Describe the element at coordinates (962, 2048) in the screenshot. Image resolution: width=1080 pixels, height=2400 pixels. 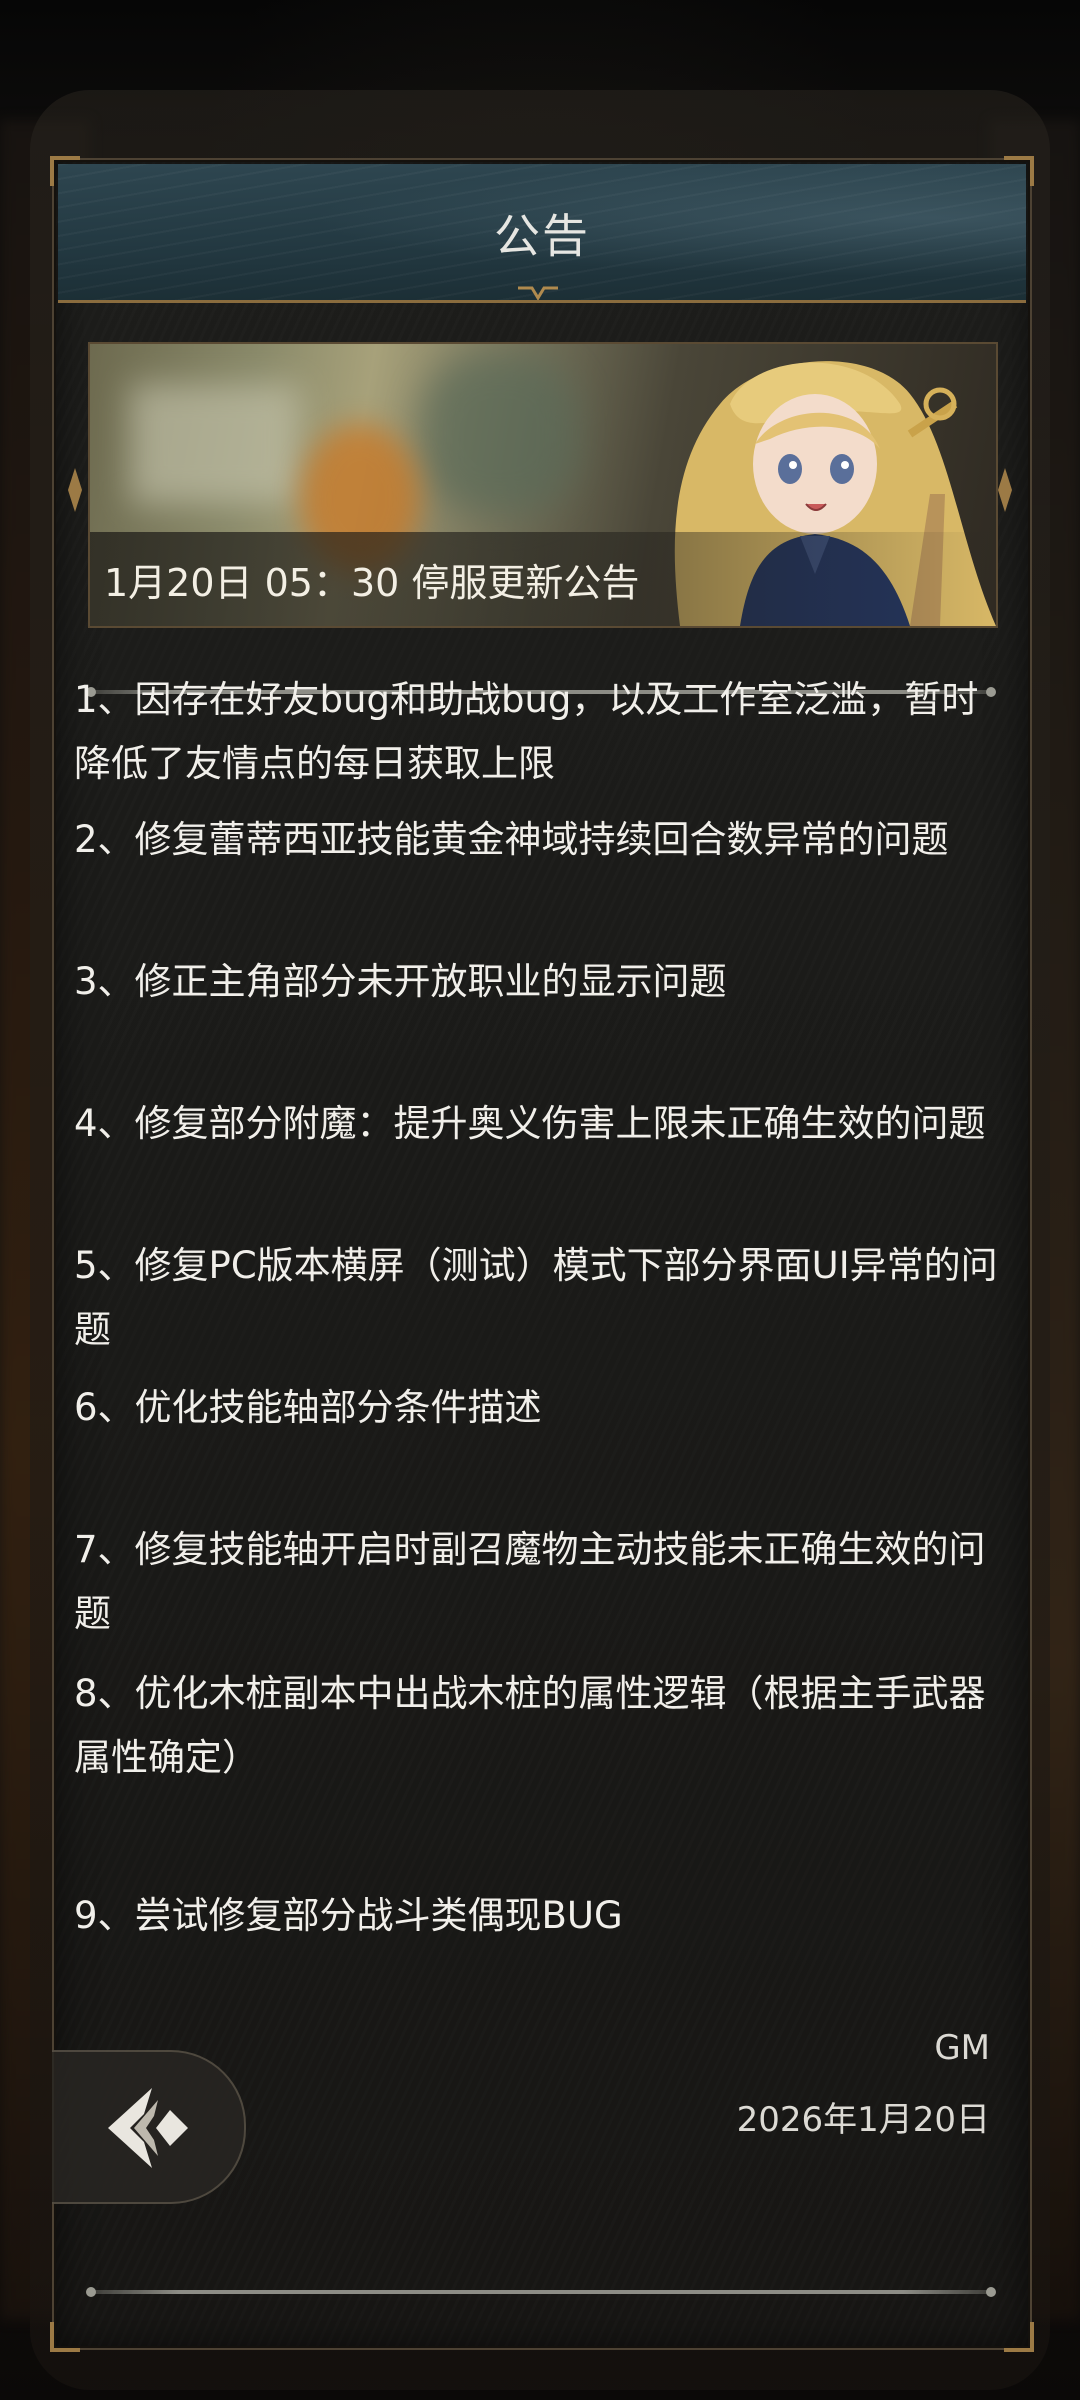
I see `signature: GM` at that location.